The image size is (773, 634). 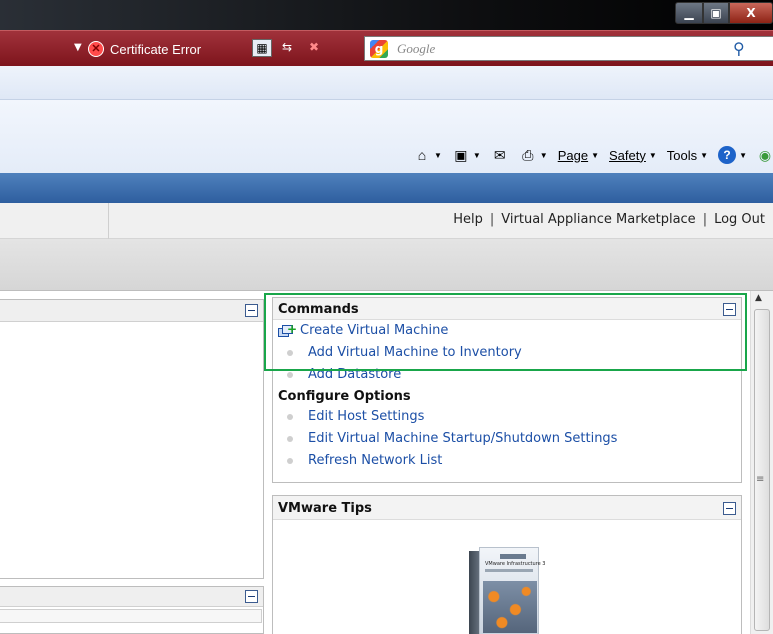 What do you see at coordinates (507, 461) in the screenshot?
I see `refresh-network-command: Refresh Network List` at bounding box center [507, 461].